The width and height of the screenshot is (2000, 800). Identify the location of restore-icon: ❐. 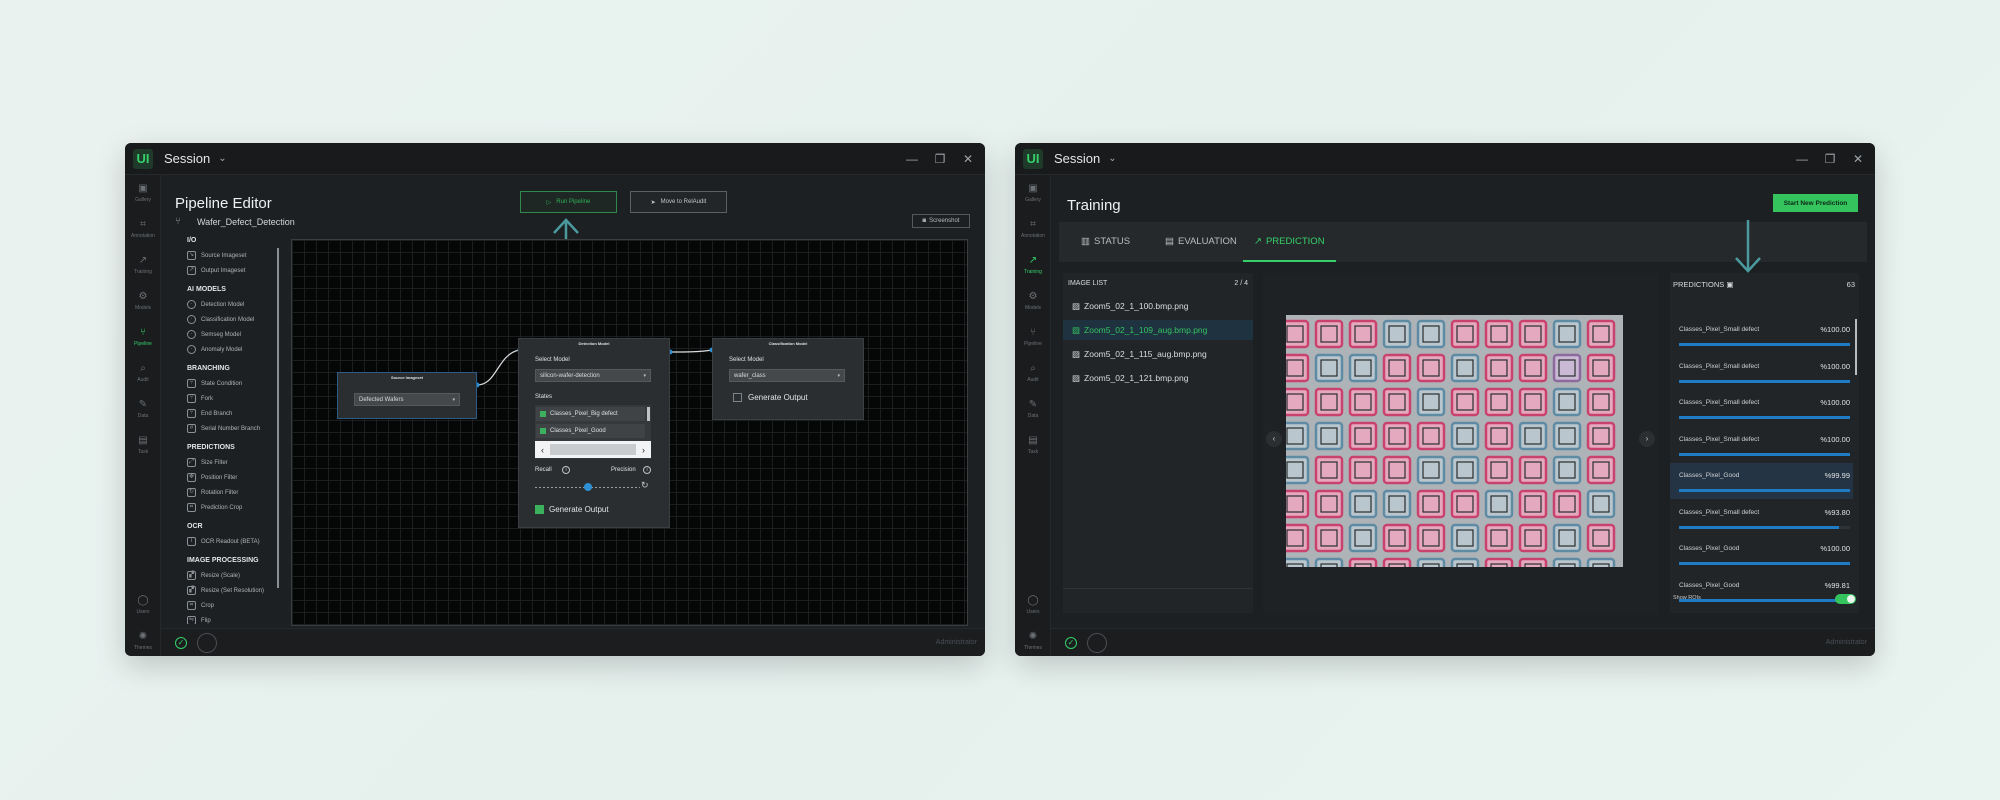
(940, 159).